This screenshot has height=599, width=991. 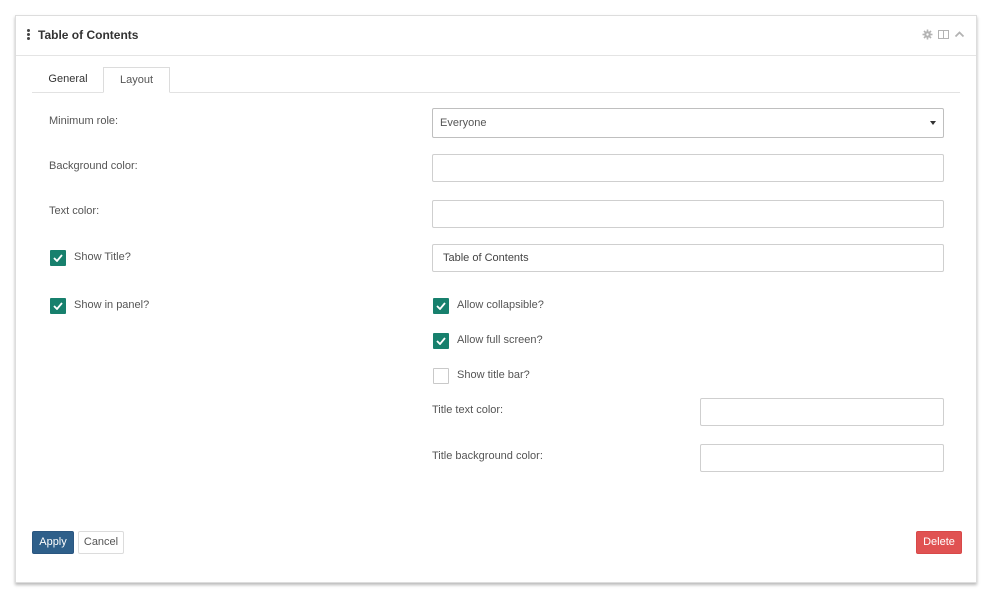 What do you see at coordinates (28, 34) in the screenshot?
I see `drag-handle-icon` at bounding box center [28, 34].